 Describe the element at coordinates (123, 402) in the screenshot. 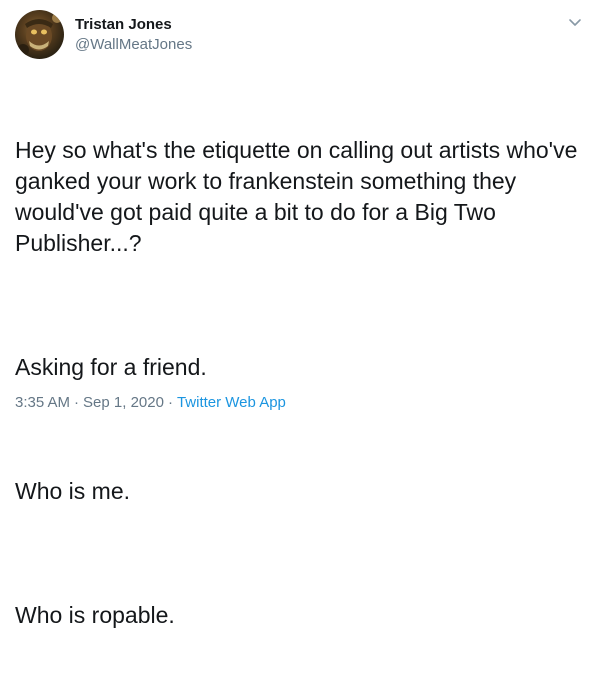

I see `tweet-date: Sep 1, 2020` at that location.